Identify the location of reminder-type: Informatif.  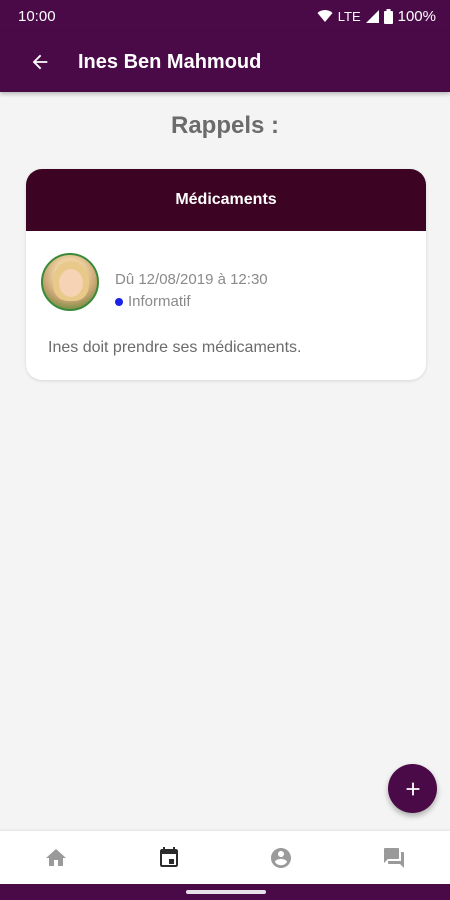
(153, 301).